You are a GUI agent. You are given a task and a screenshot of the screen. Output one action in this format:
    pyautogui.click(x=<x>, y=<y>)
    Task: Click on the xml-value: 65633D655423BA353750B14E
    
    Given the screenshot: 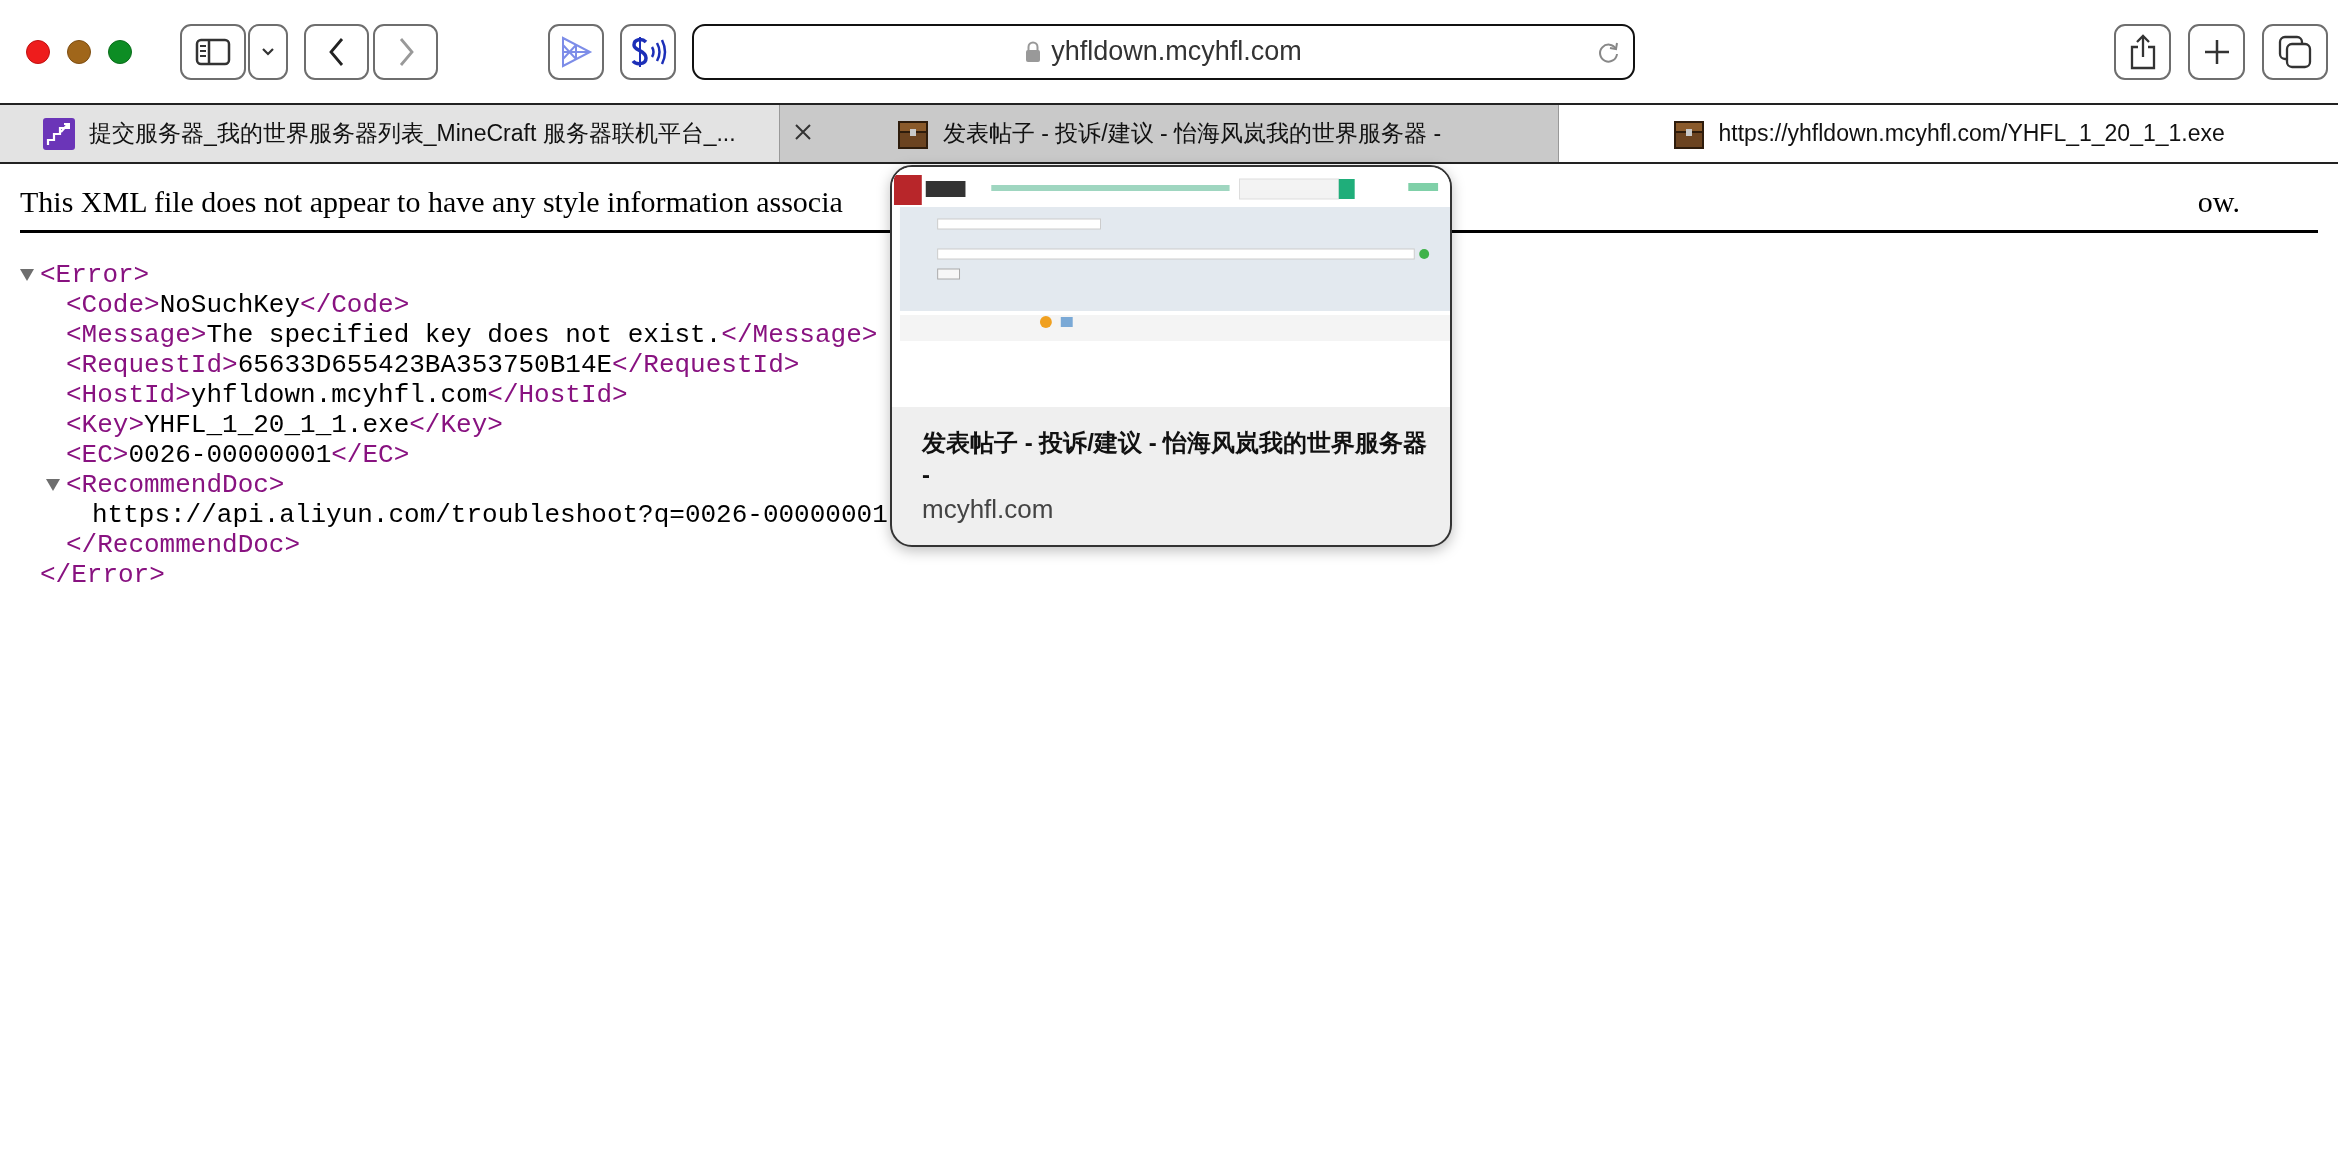 What is the action you would take?
    pyautogui.click(x=425, y=365)
    